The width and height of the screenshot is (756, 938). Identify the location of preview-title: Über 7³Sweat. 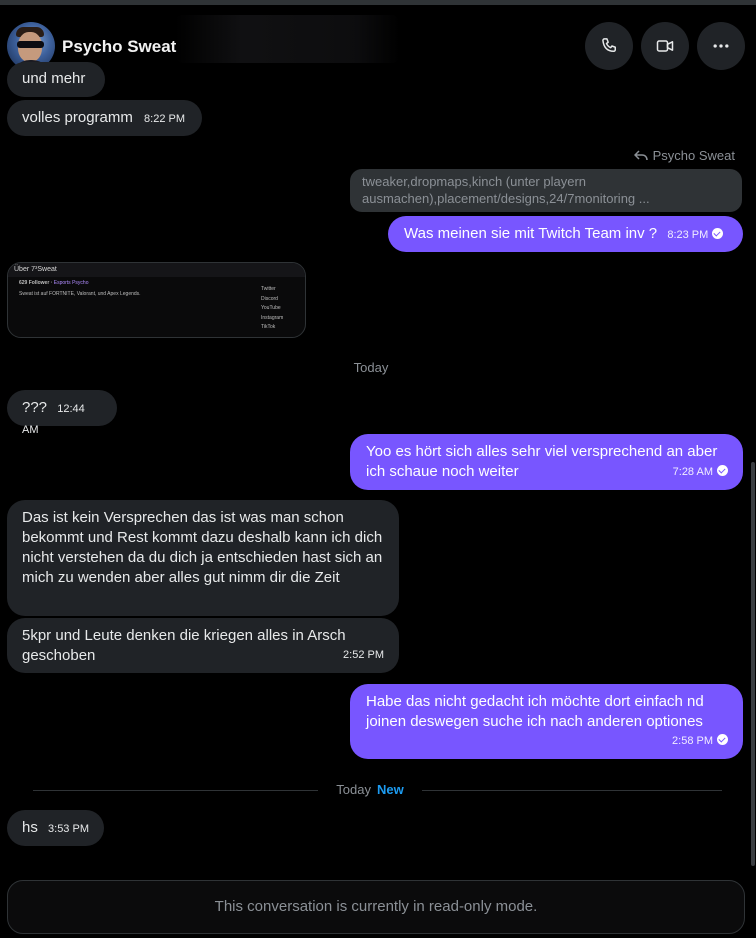
(156, 270).